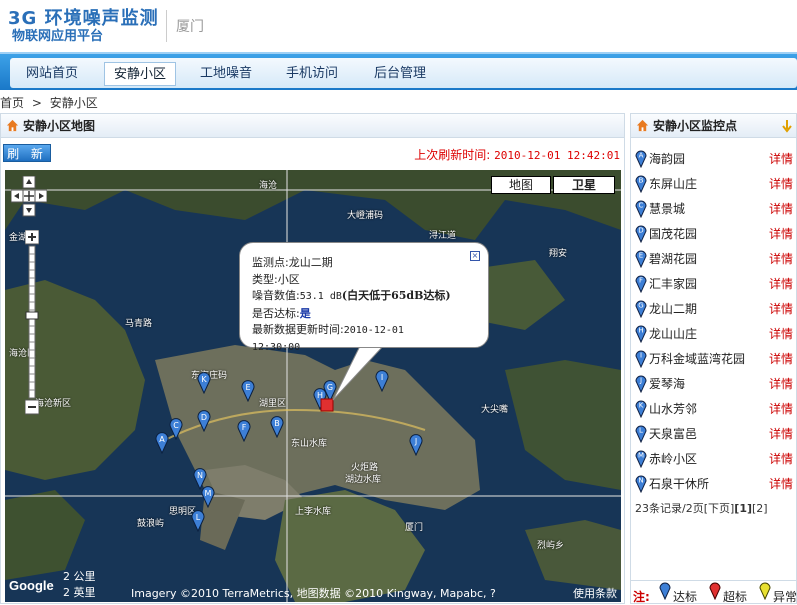 Image resolution: width=797 pixels, height=605 pixels. Describe the element at coordinates (641, 456) in the screenshot. I see `site-pin-letter: M` at that location.